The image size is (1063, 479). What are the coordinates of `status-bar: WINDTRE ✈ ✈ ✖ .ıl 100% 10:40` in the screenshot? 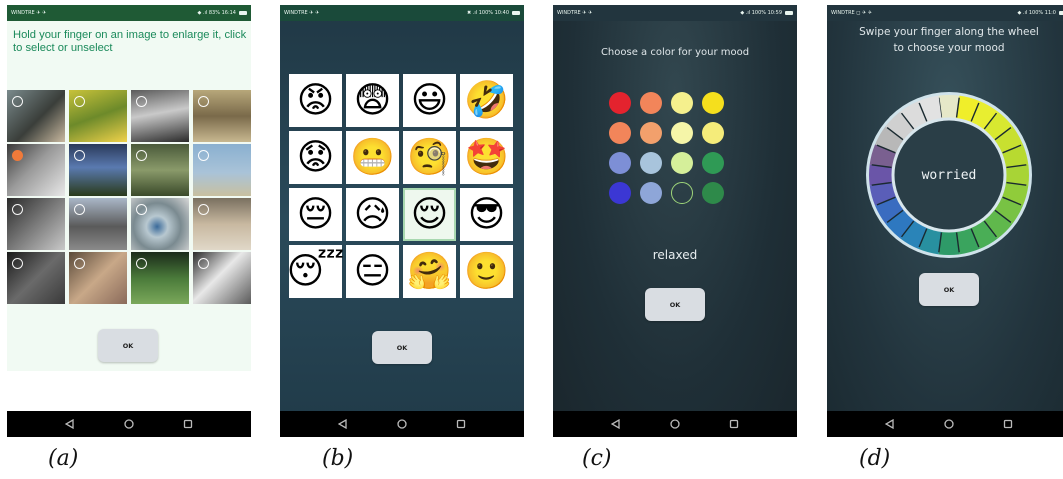 It's located at (402, 13).